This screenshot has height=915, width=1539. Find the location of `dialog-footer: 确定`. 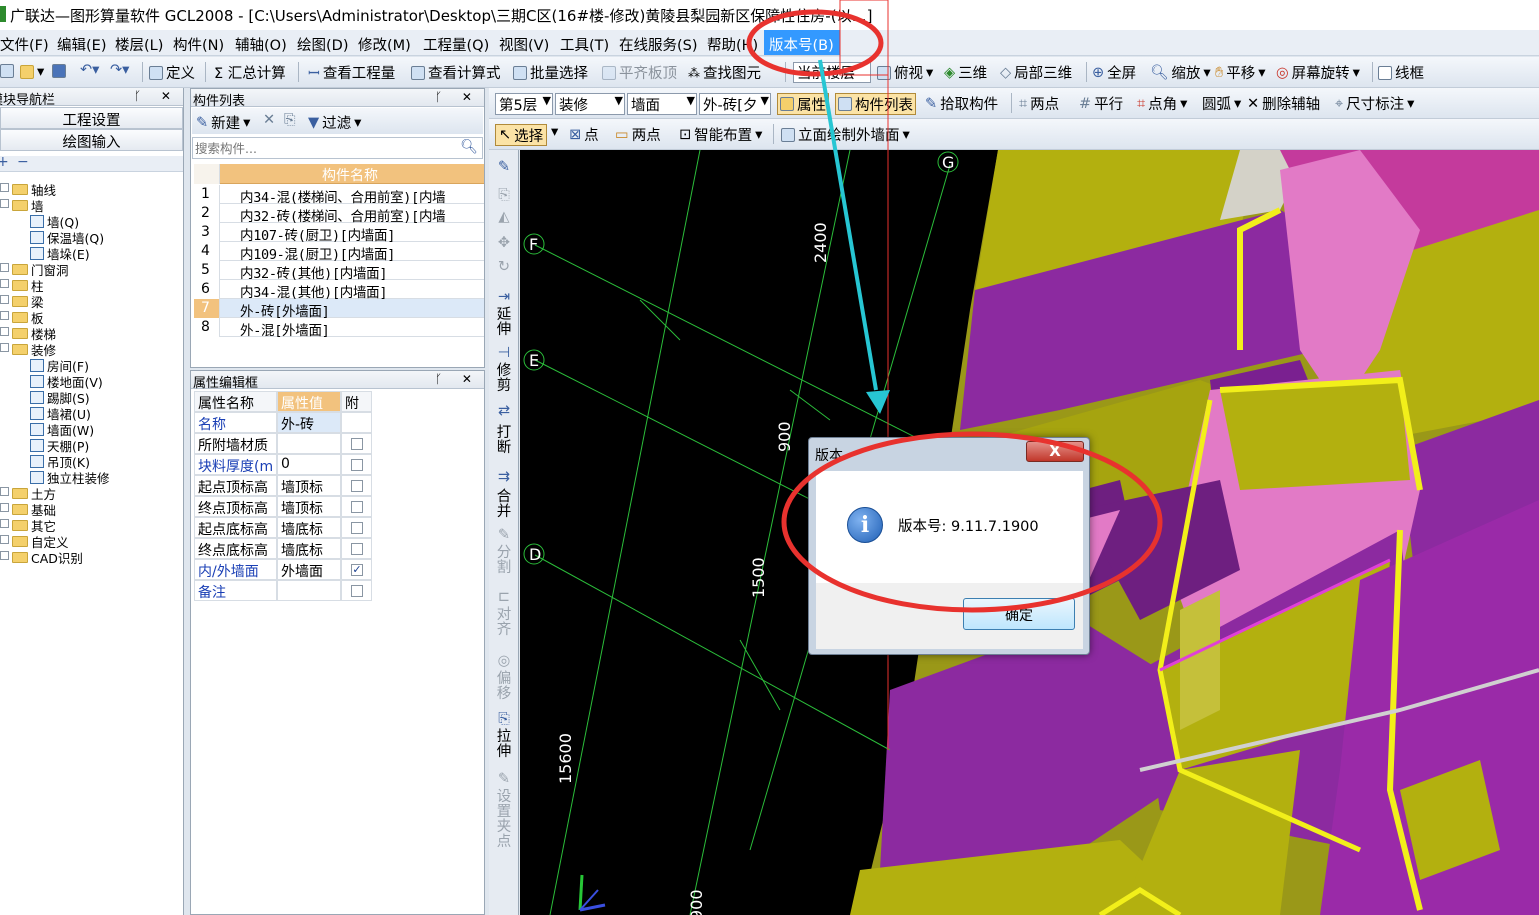

dialog-footer: 确定 is located at coordinates (949, 616).